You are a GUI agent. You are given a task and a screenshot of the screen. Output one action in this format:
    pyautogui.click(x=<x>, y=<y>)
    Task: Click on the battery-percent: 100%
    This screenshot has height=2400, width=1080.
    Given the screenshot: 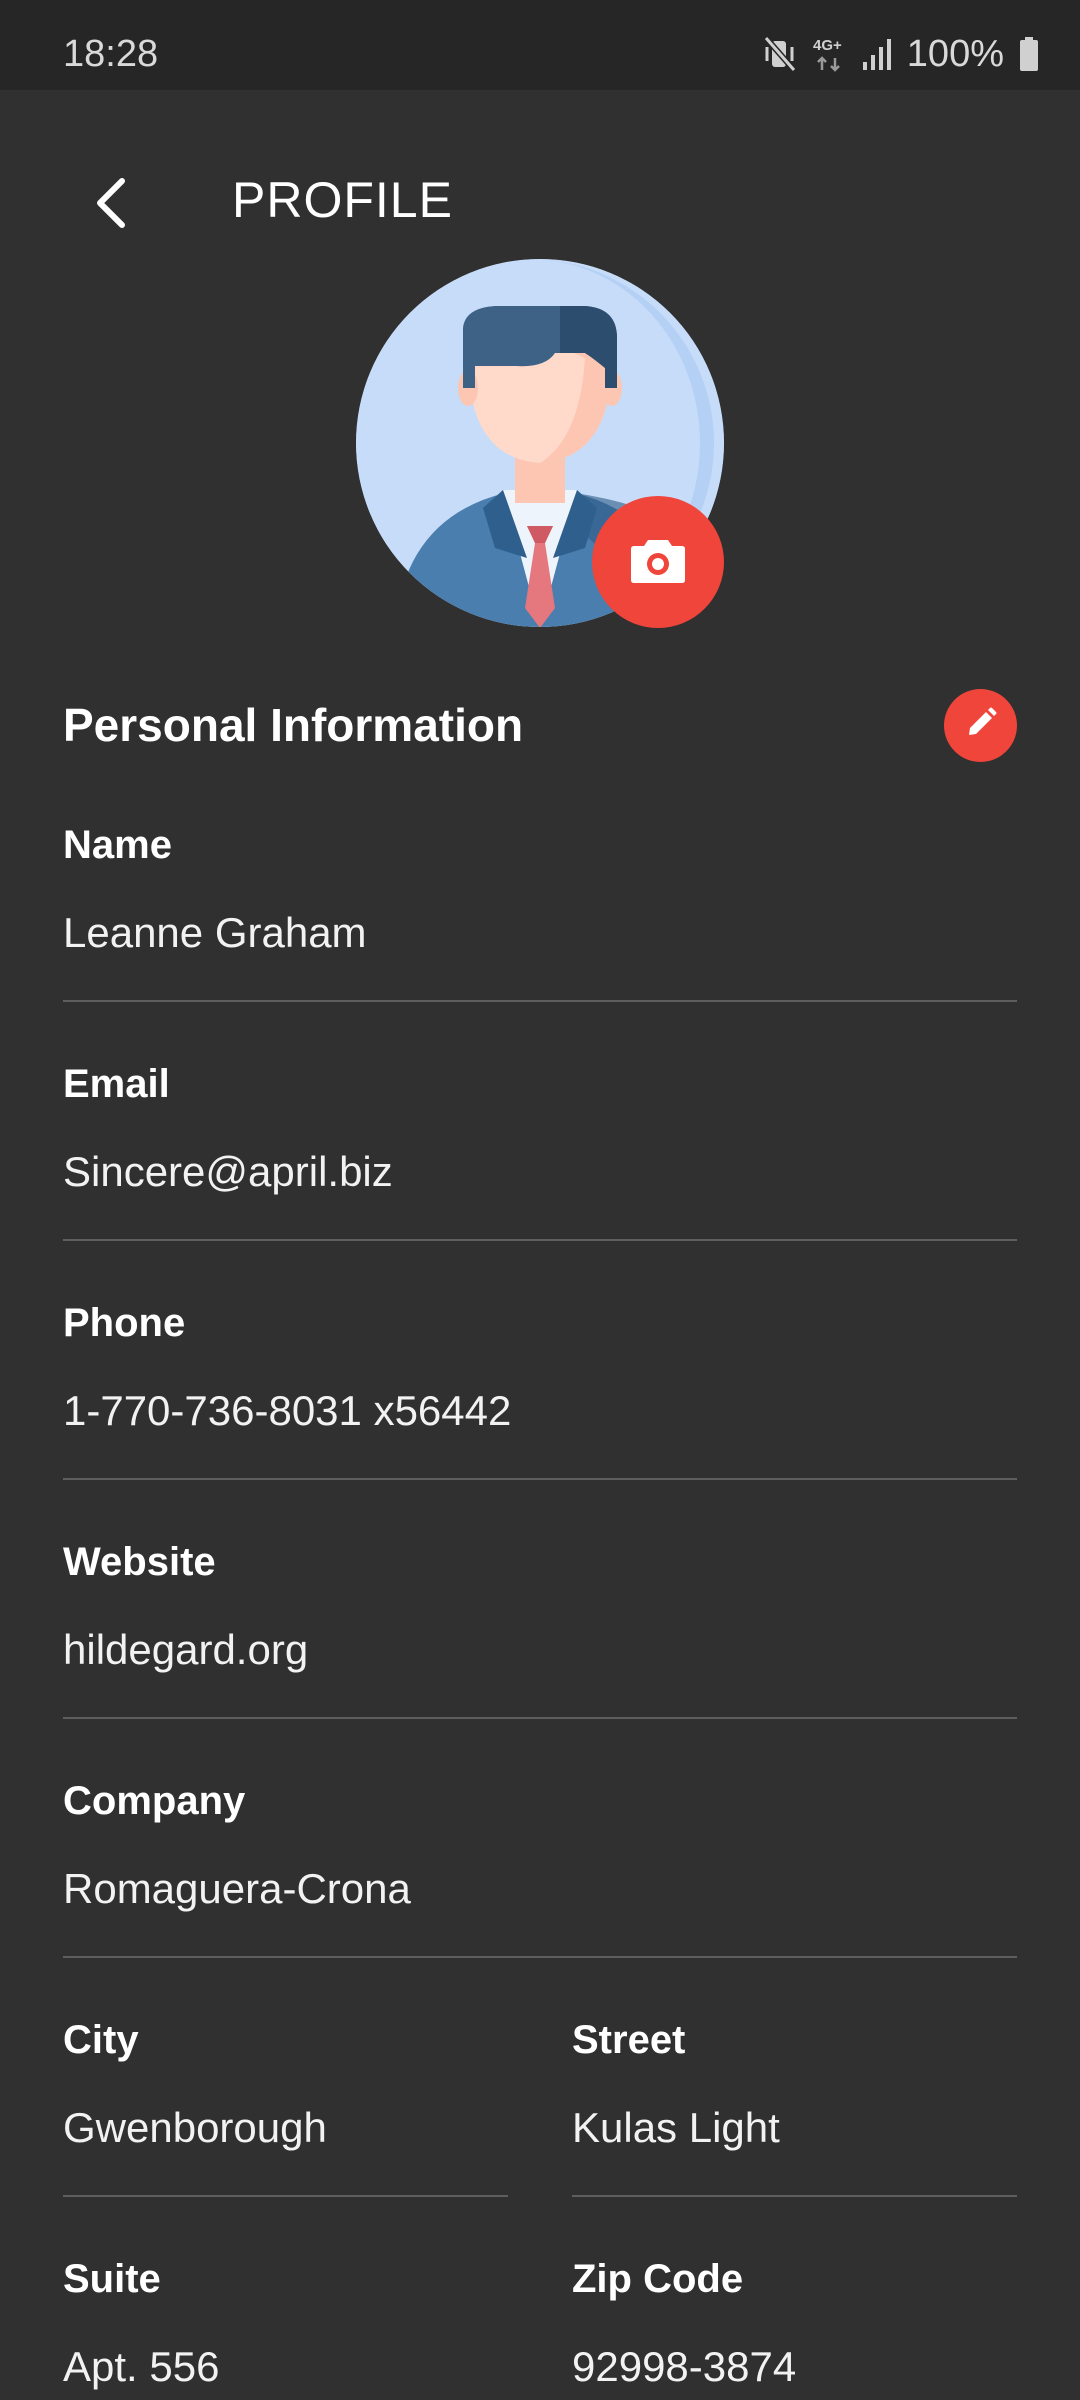 What is the action you would take?
    pyautogui.click(x=955, y=54)
    